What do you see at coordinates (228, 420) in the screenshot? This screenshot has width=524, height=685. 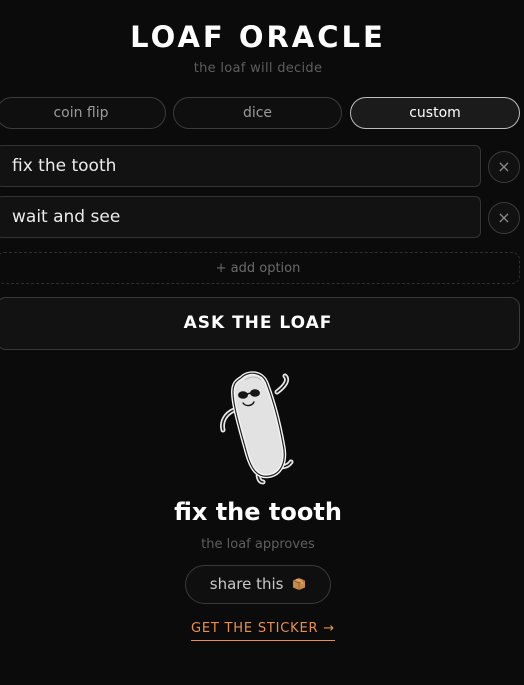 I see `loaf-arm-left` at bounding box center [228, 420].